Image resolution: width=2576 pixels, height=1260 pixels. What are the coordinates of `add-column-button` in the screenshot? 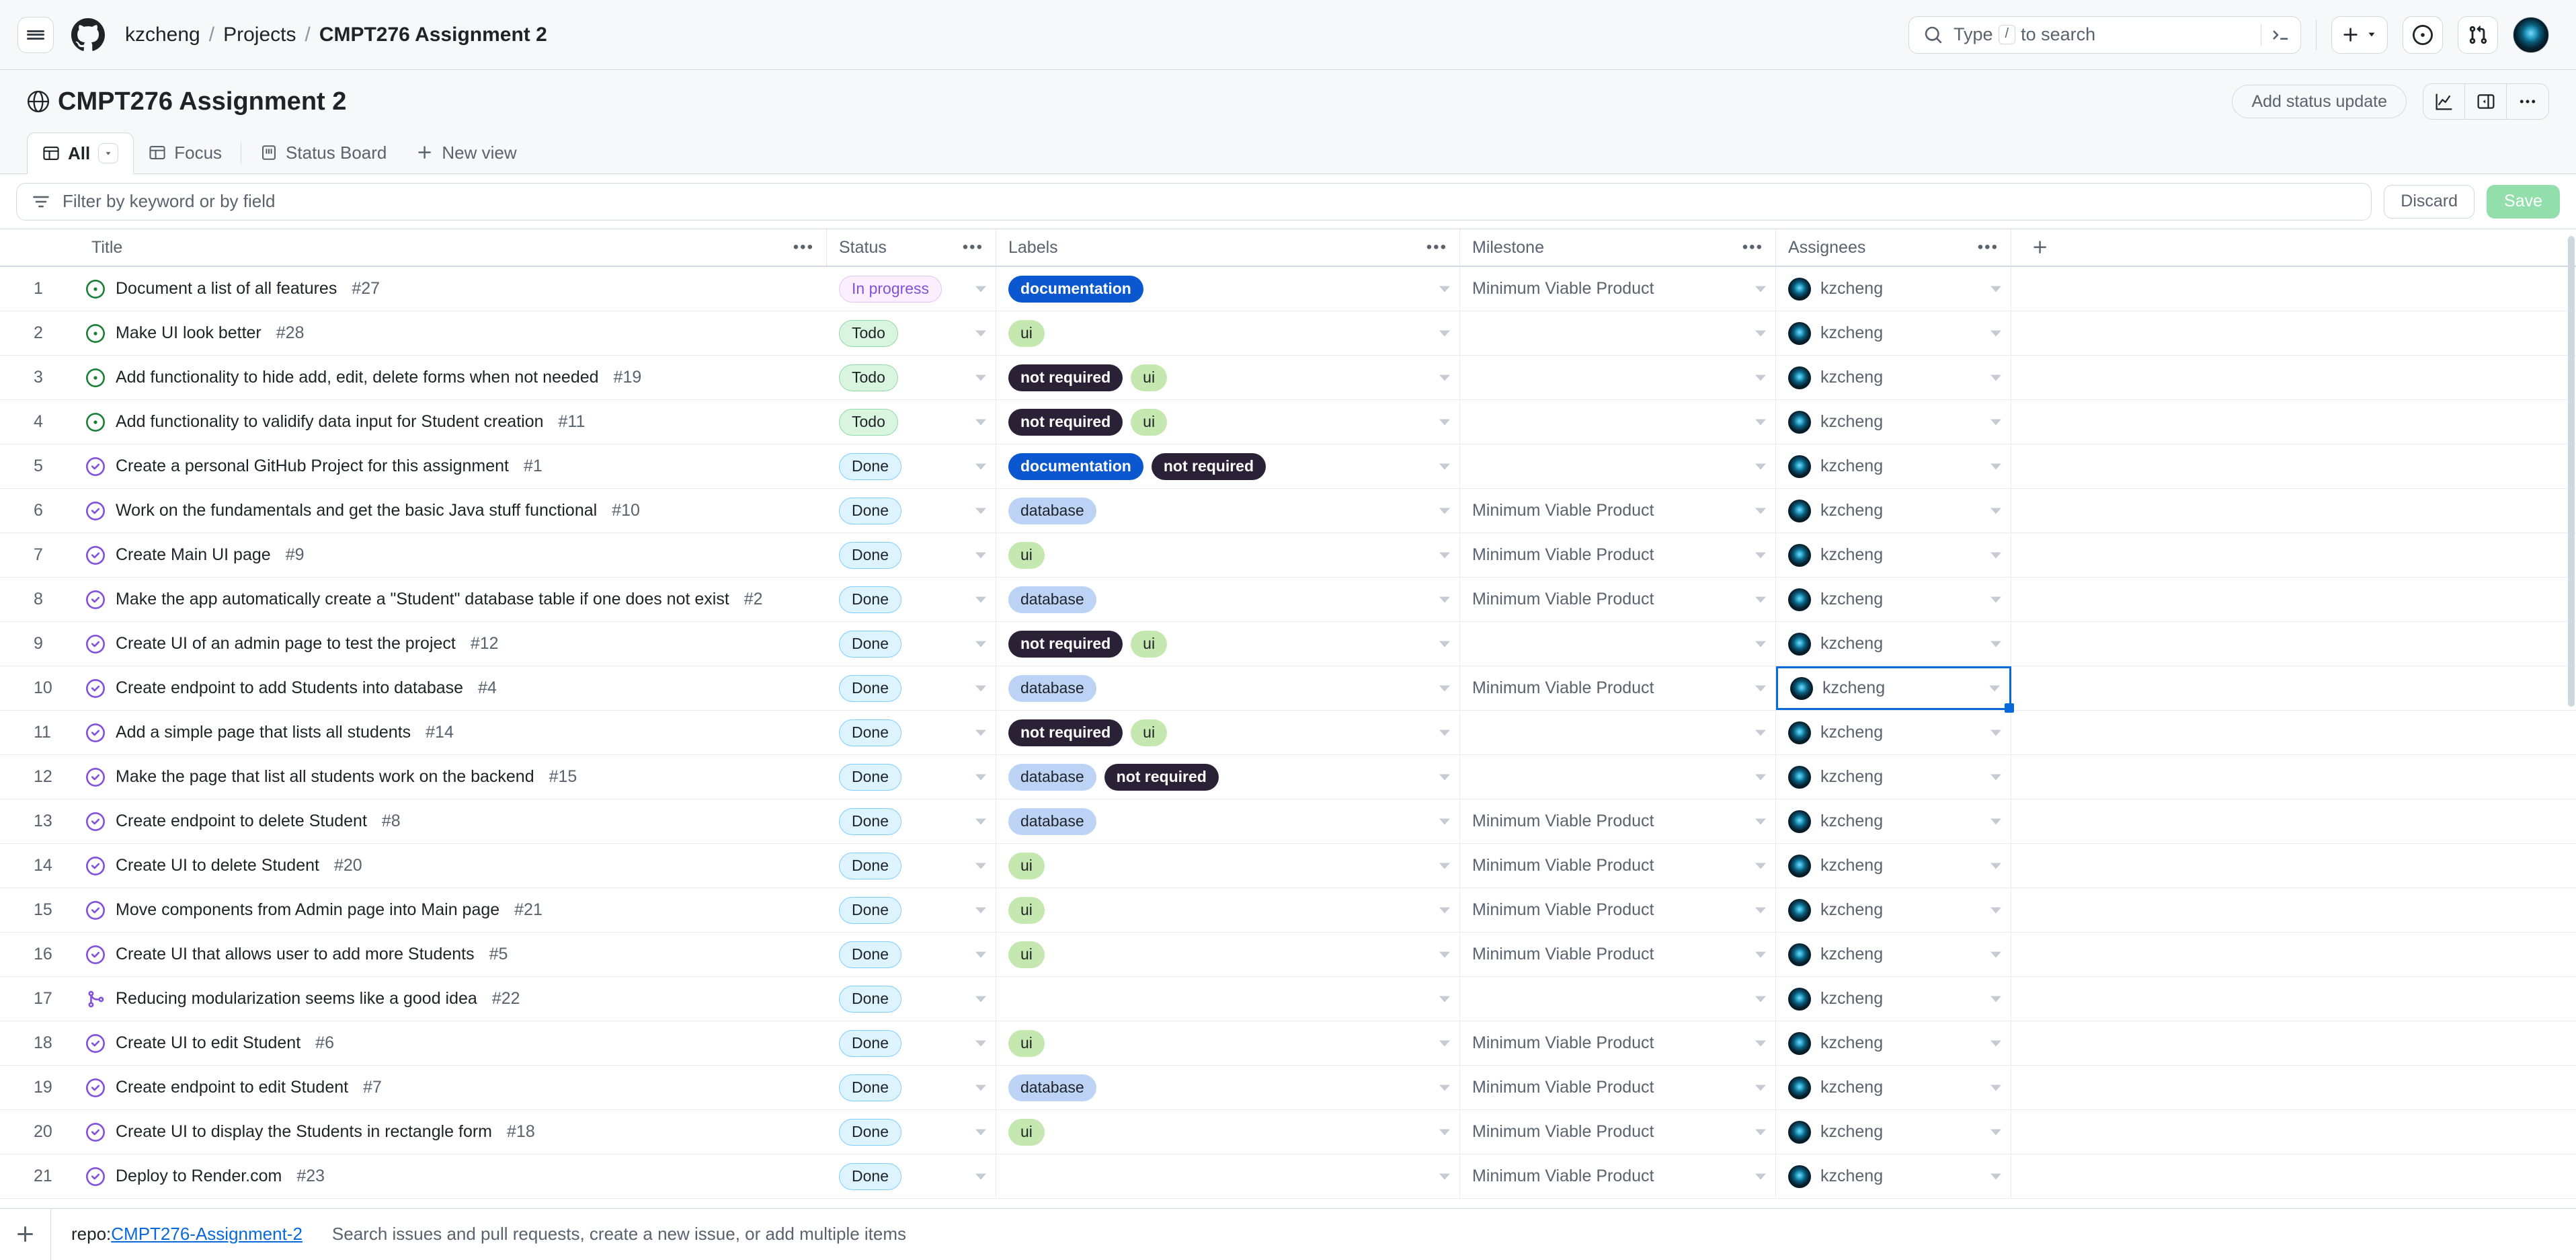 It's located at (2293, 247).